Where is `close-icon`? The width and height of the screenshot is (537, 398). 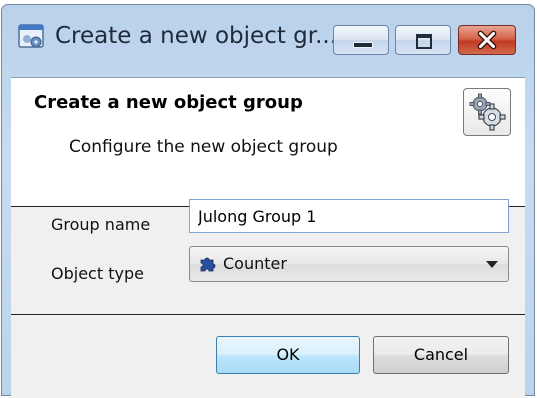
close-icon is located at coordinates (487, 40).